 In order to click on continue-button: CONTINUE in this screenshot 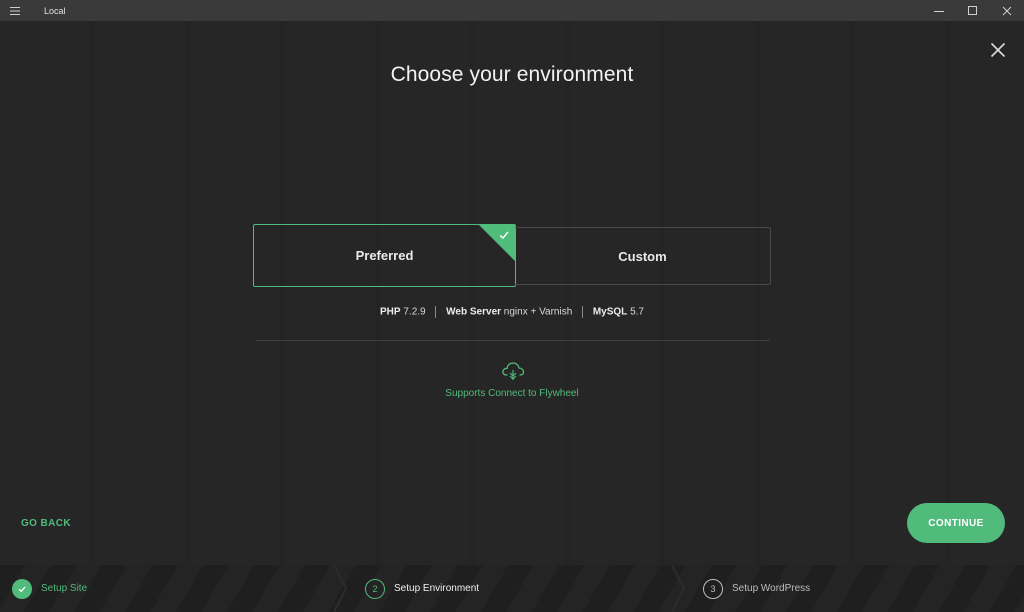, I will do `click(956, 523)`.